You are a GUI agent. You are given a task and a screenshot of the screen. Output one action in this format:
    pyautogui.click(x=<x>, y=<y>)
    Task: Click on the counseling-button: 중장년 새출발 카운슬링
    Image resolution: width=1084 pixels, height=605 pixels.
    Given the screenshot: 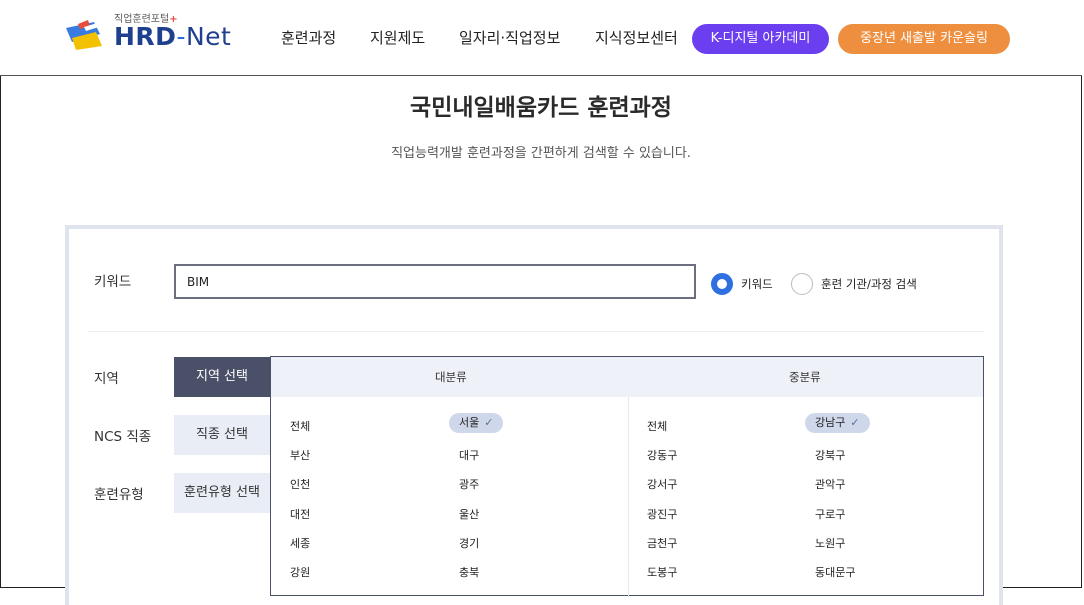 What is the action you would take?
    pyautogui.click(x=924, y=39)
    